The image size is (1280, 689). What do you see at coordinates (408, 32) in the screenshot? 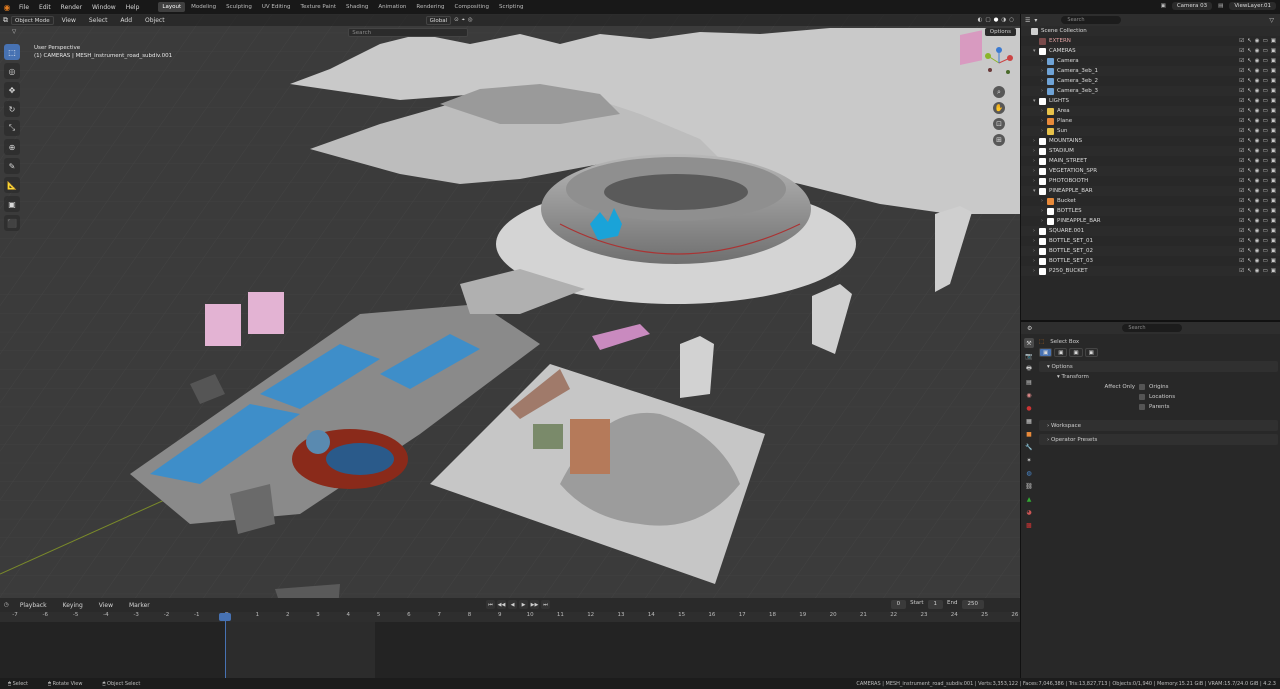
I see `viewport-search: Search` at bounding box center [408, 32].